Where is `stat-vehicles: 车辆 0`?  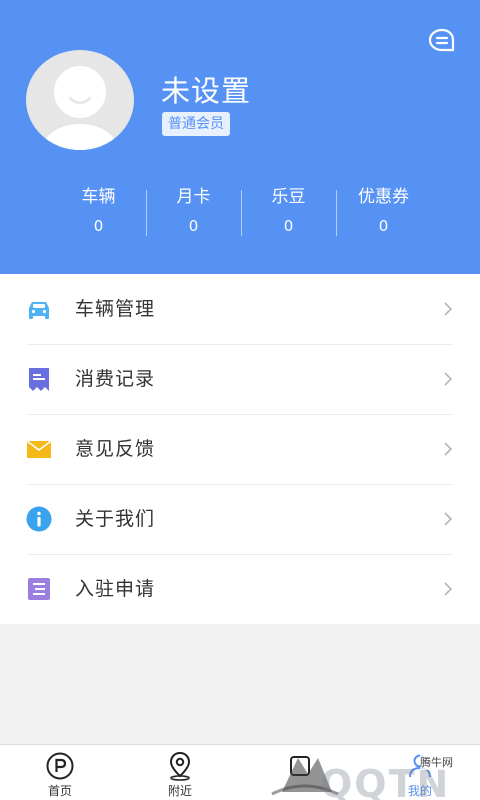
stat-vehicles: 车辆 0 is located at coordinates (98, 212).